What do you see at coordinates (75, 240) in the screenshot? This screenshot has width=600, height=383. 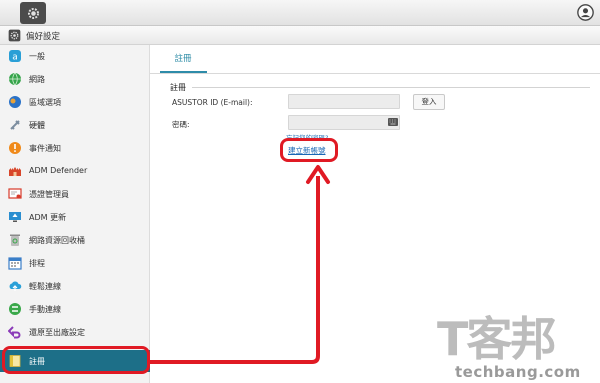 I see `sidebar-item-recycle-bin: 網路資源回收桶` at bounding box center [75, 240].